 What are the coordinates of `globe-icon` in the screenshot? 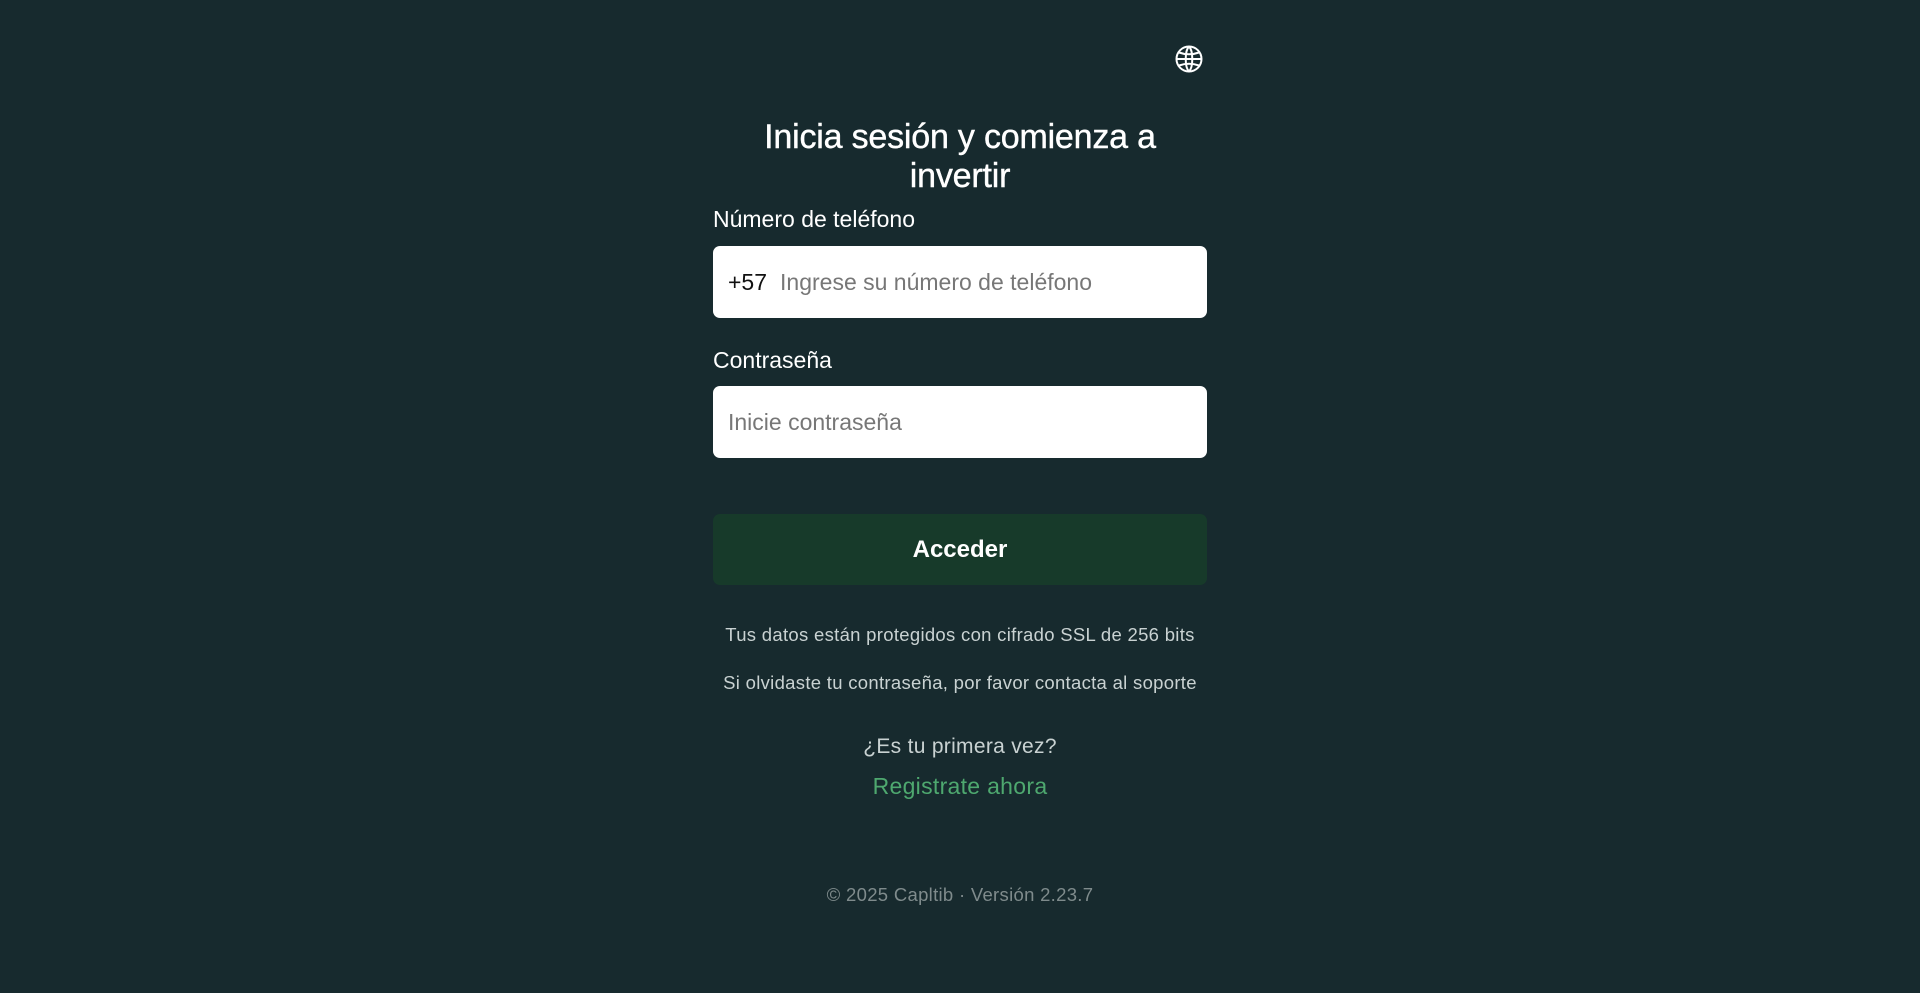 It's located at (1189, 61).